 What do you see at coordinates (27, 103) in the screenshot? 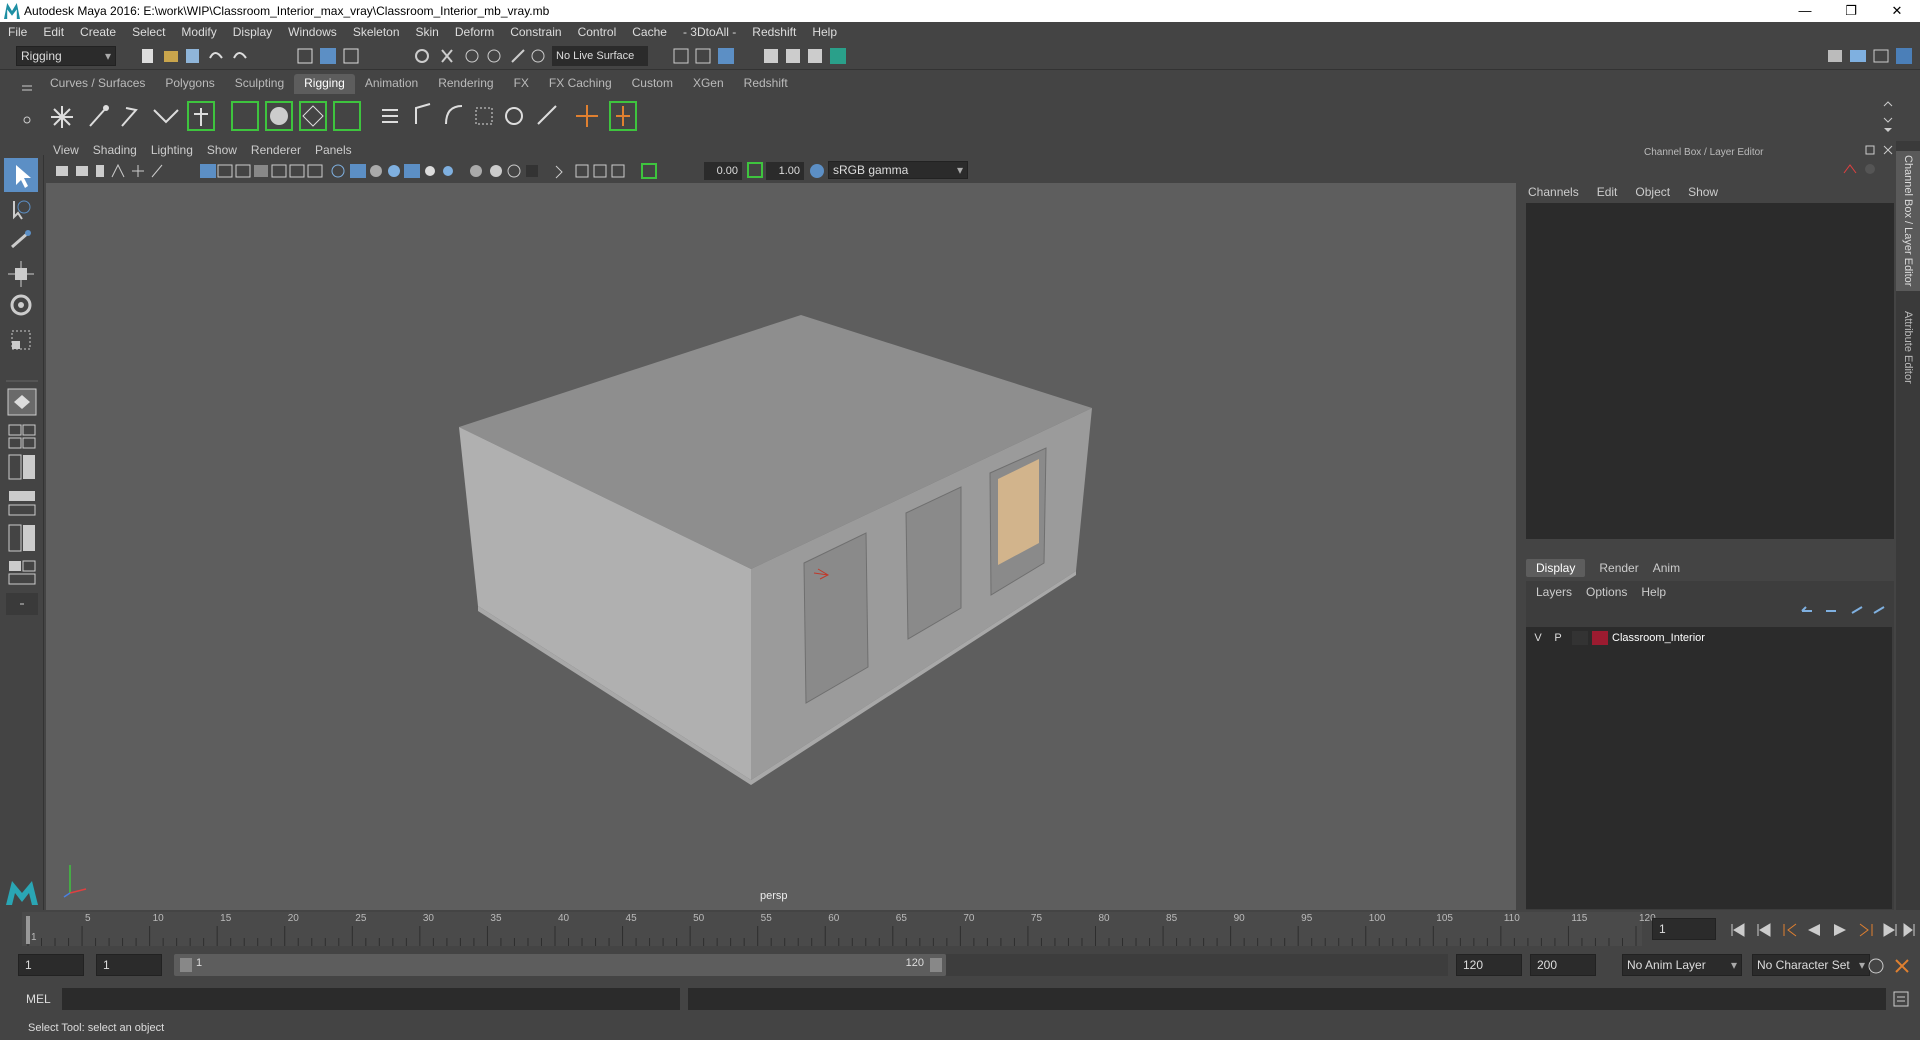
I see `shelf-options-icon` at bounding box center [27, 103].